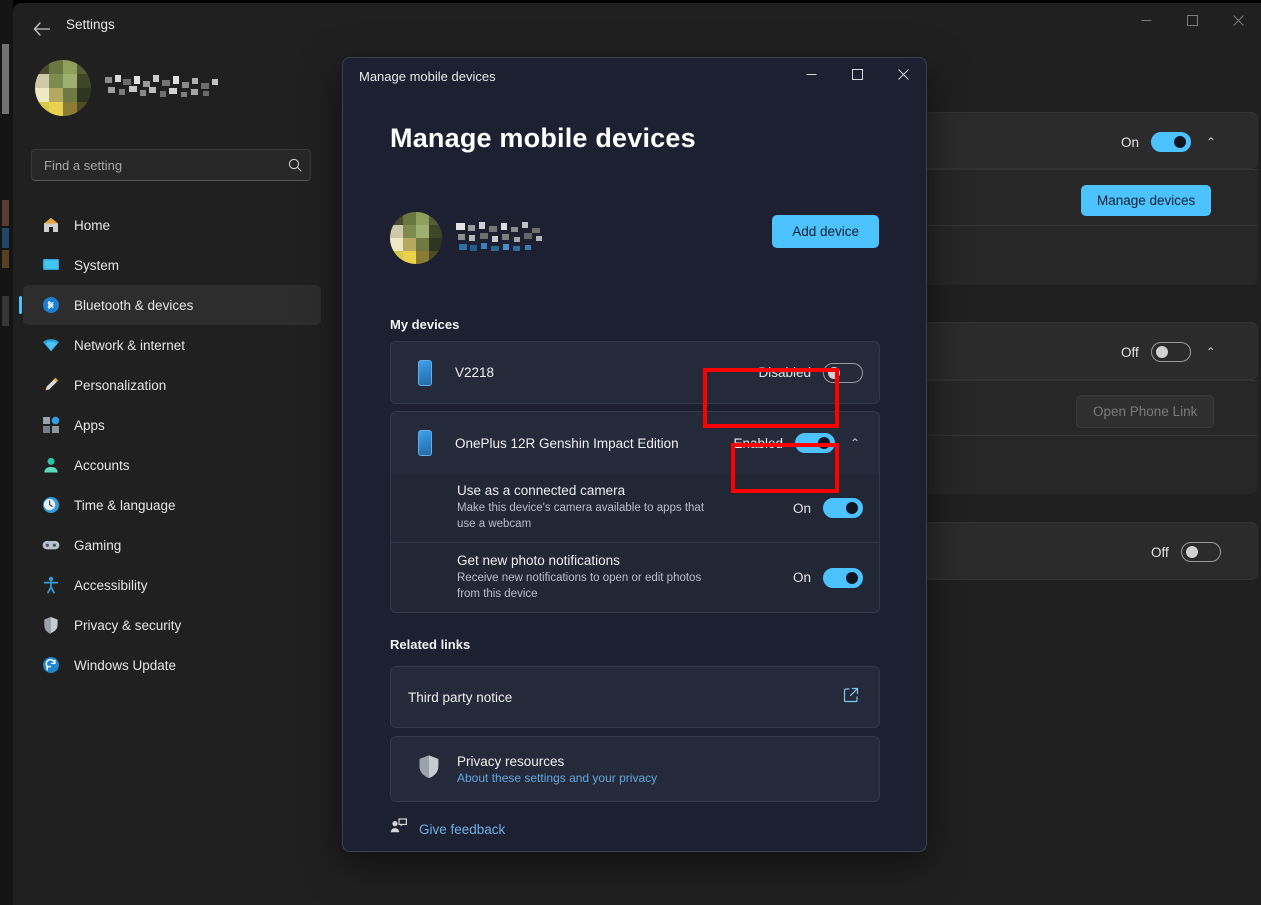  Describe the element at coordinates (50, 585) in the screenshot. I see `accessibility-icon` at that location.